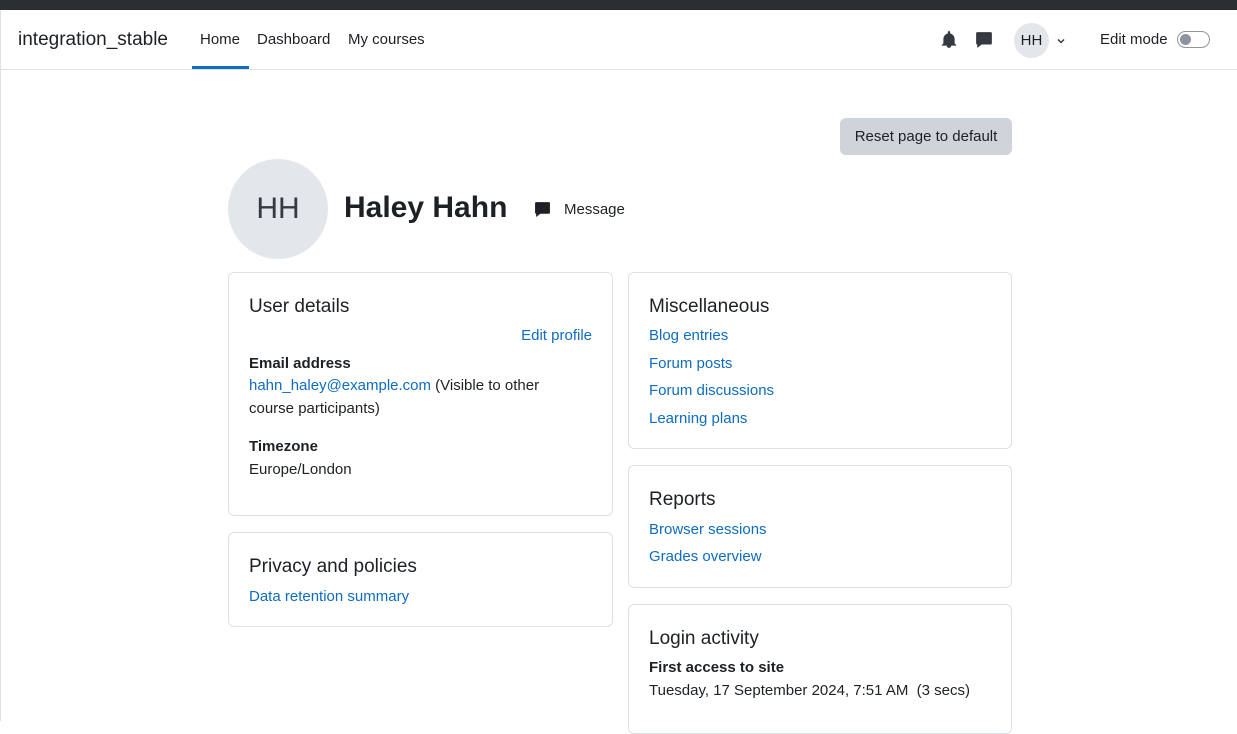 The width and height of the screenshot is (1237, 734). What do you see at coordinates (485, 385) in the screenshot?
I see `email-visibility-note: (Visible to other` at bounding box center [485, 385].